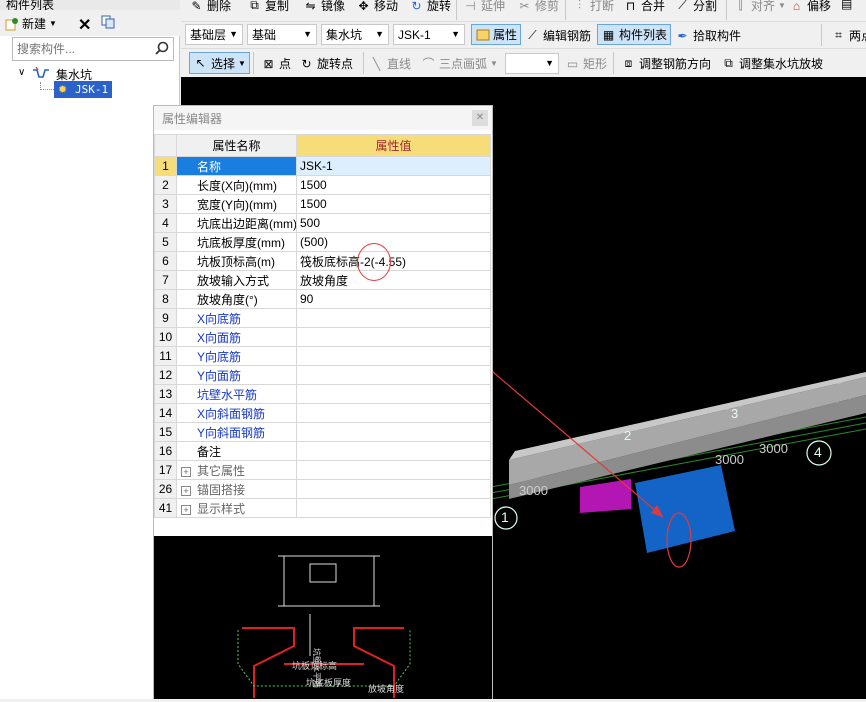  I want to click on panel-title-text: 构件列表, so click(30, 5).